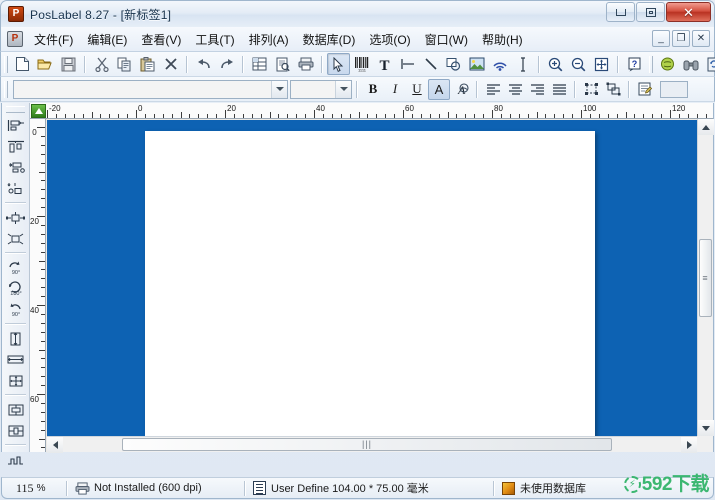 The width and height of the screenshot is (715, 500). Describe the element at coordinates (16, 359) in the screenshot. I see `same-width-button` at that location.